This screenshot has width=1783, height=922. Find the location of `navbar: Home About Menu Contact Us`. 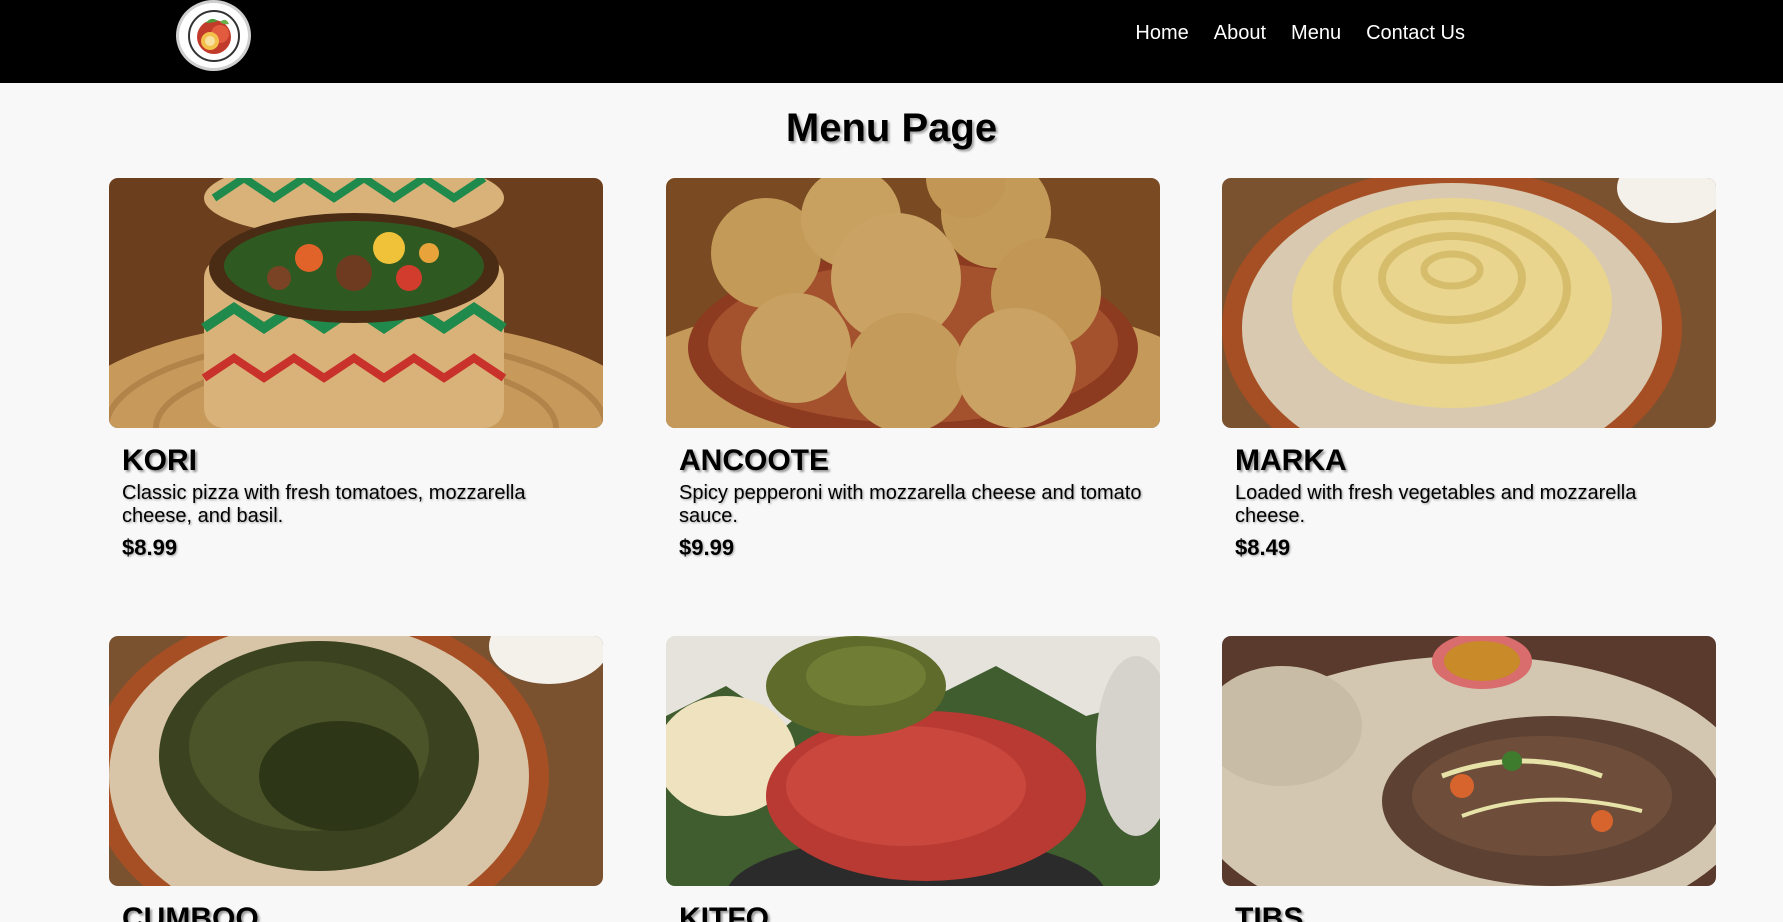

navbar: Home About Menu Contact Us is located at coordinates (891, 41).